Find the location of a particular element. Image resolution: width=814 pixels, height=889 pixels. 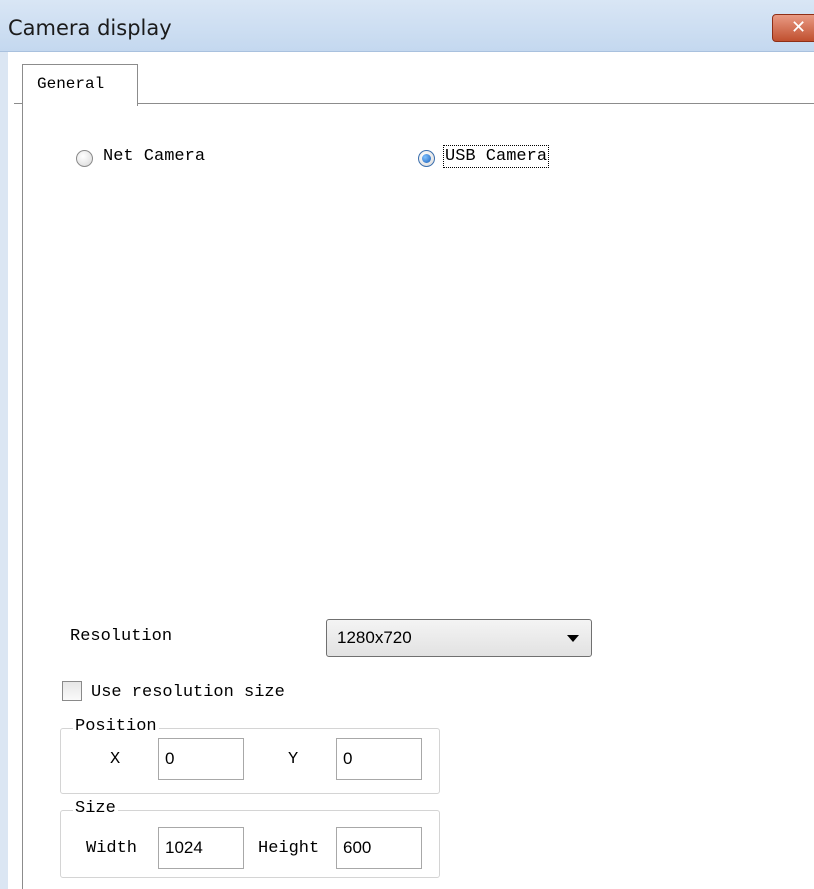

resolution-dropdown: 1280x720 is located at coordinates (459, 638).